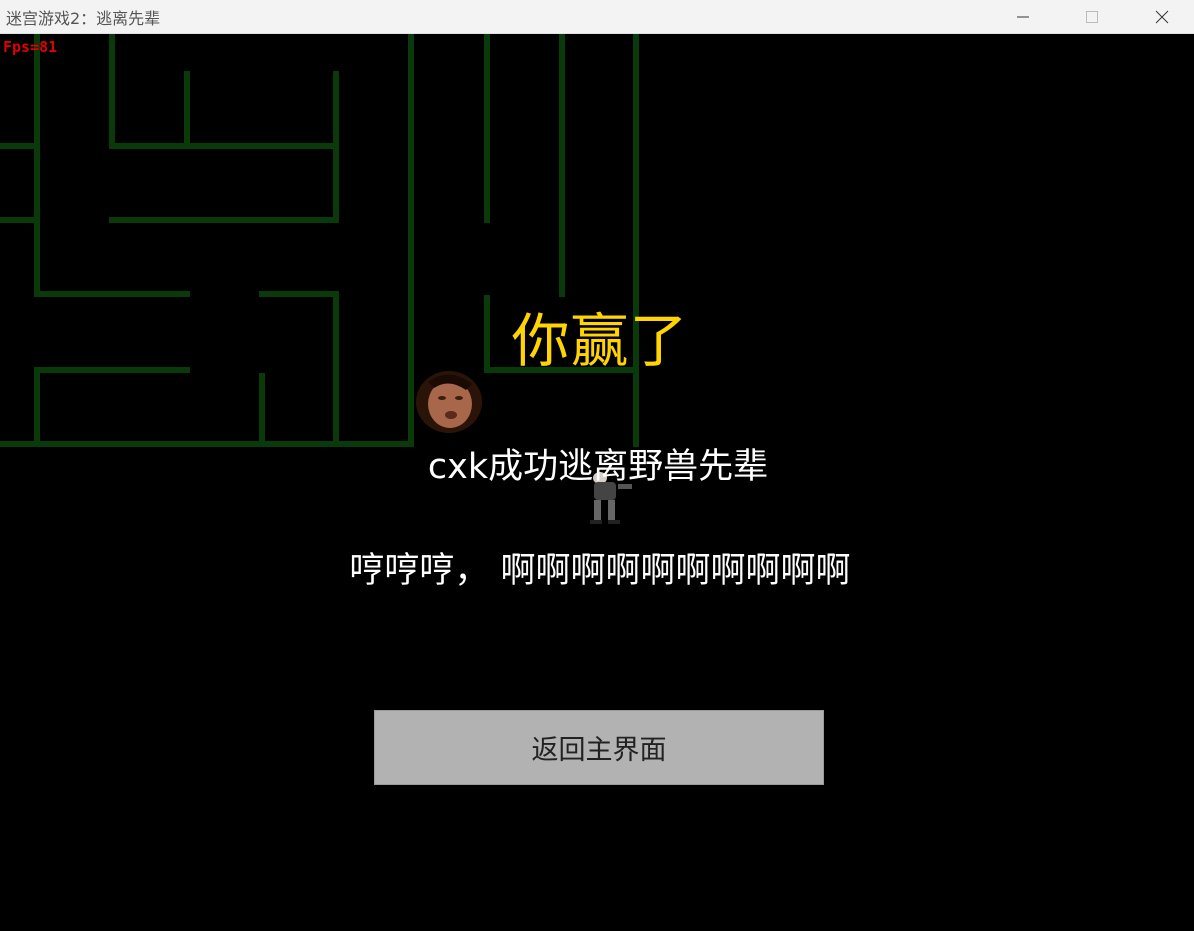  Describe the element at coordinates (600, 341) in the screenshot. I see `win-title: 你赢了` at that location.